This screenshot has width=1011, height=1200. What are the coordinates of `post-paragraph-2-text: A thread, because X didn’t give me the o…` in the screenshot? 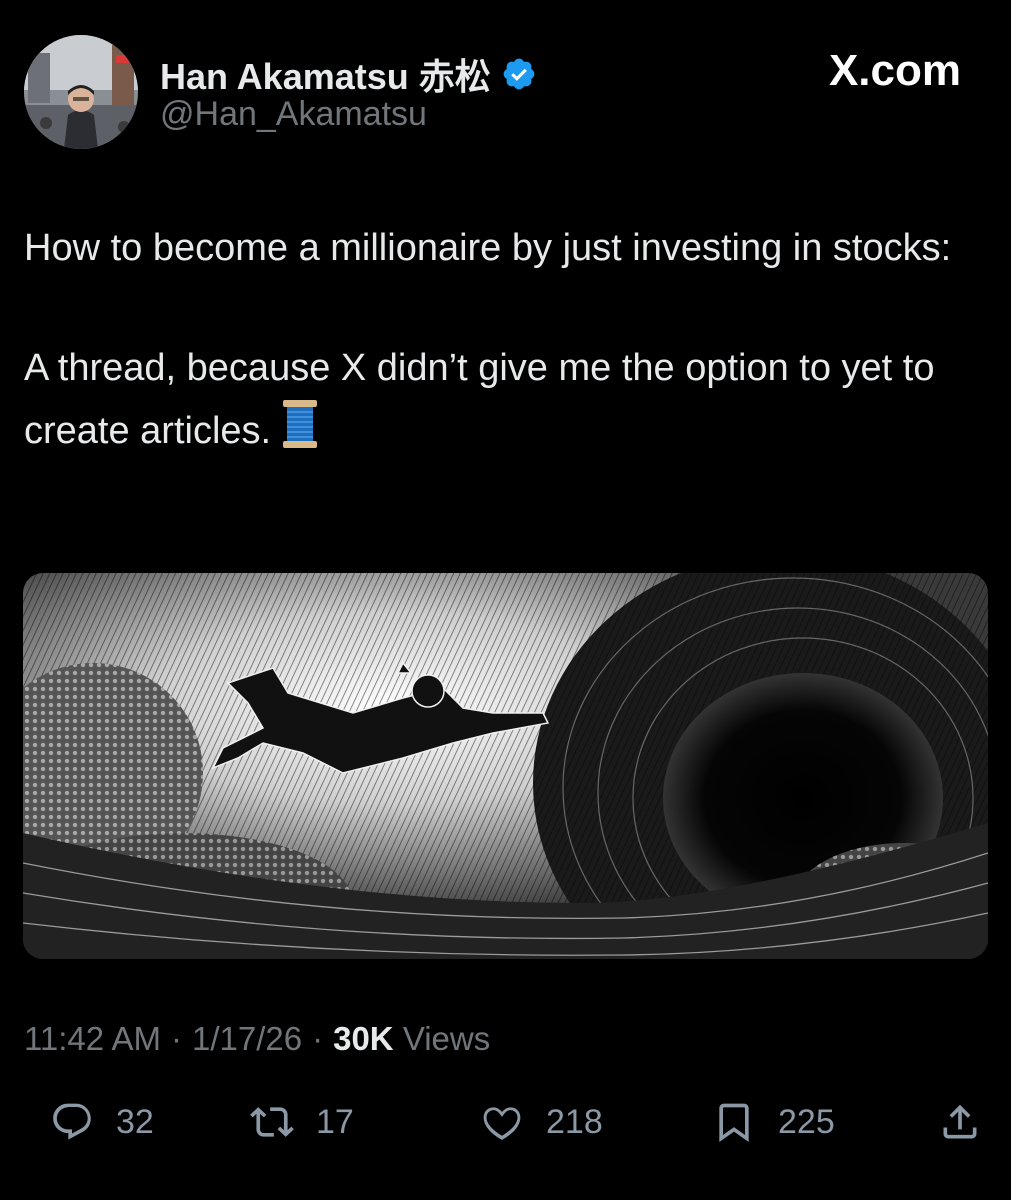 It's located at (479, 400).